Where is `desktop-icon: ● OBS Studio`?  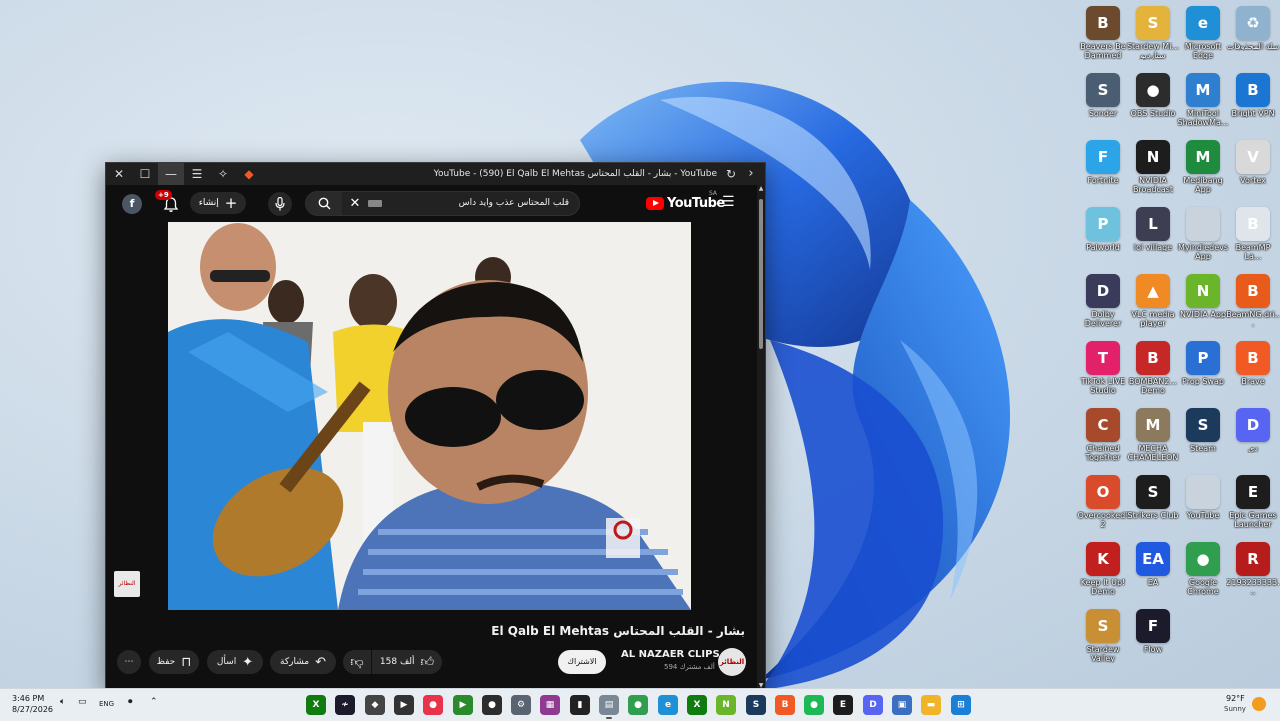 desktop-icon: ● OBS Studio is located at coordinates (1153, 95).